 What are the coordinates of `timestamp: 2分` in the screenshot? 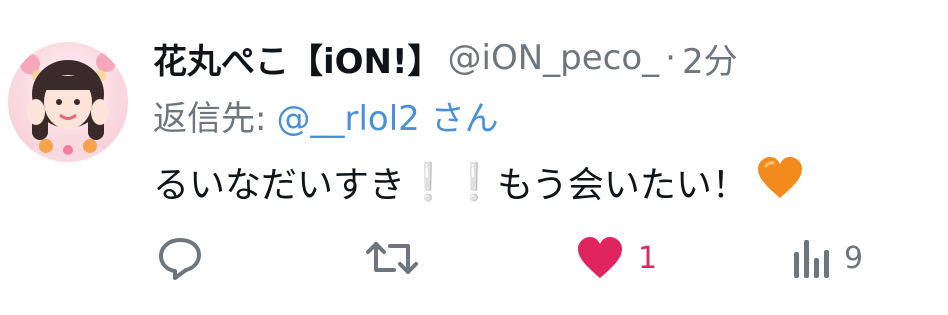 It's located at (710, 58).